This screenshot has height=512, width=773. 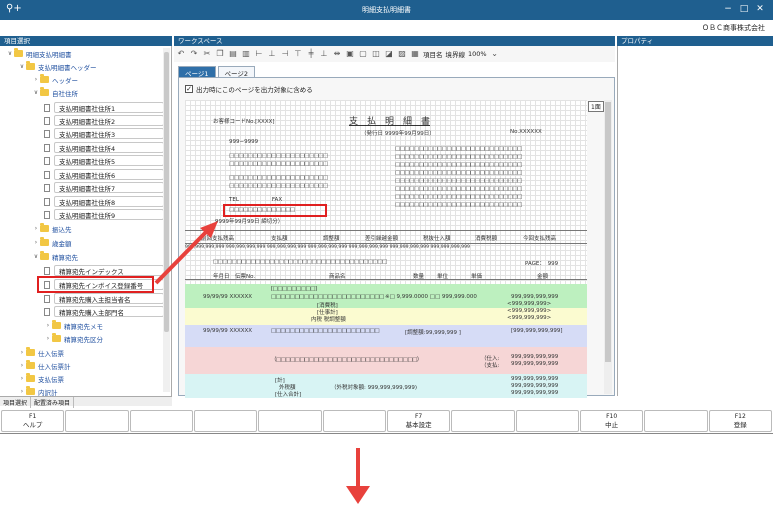 I want to click on cut-icon: ✂, so click(x=207, y=54).